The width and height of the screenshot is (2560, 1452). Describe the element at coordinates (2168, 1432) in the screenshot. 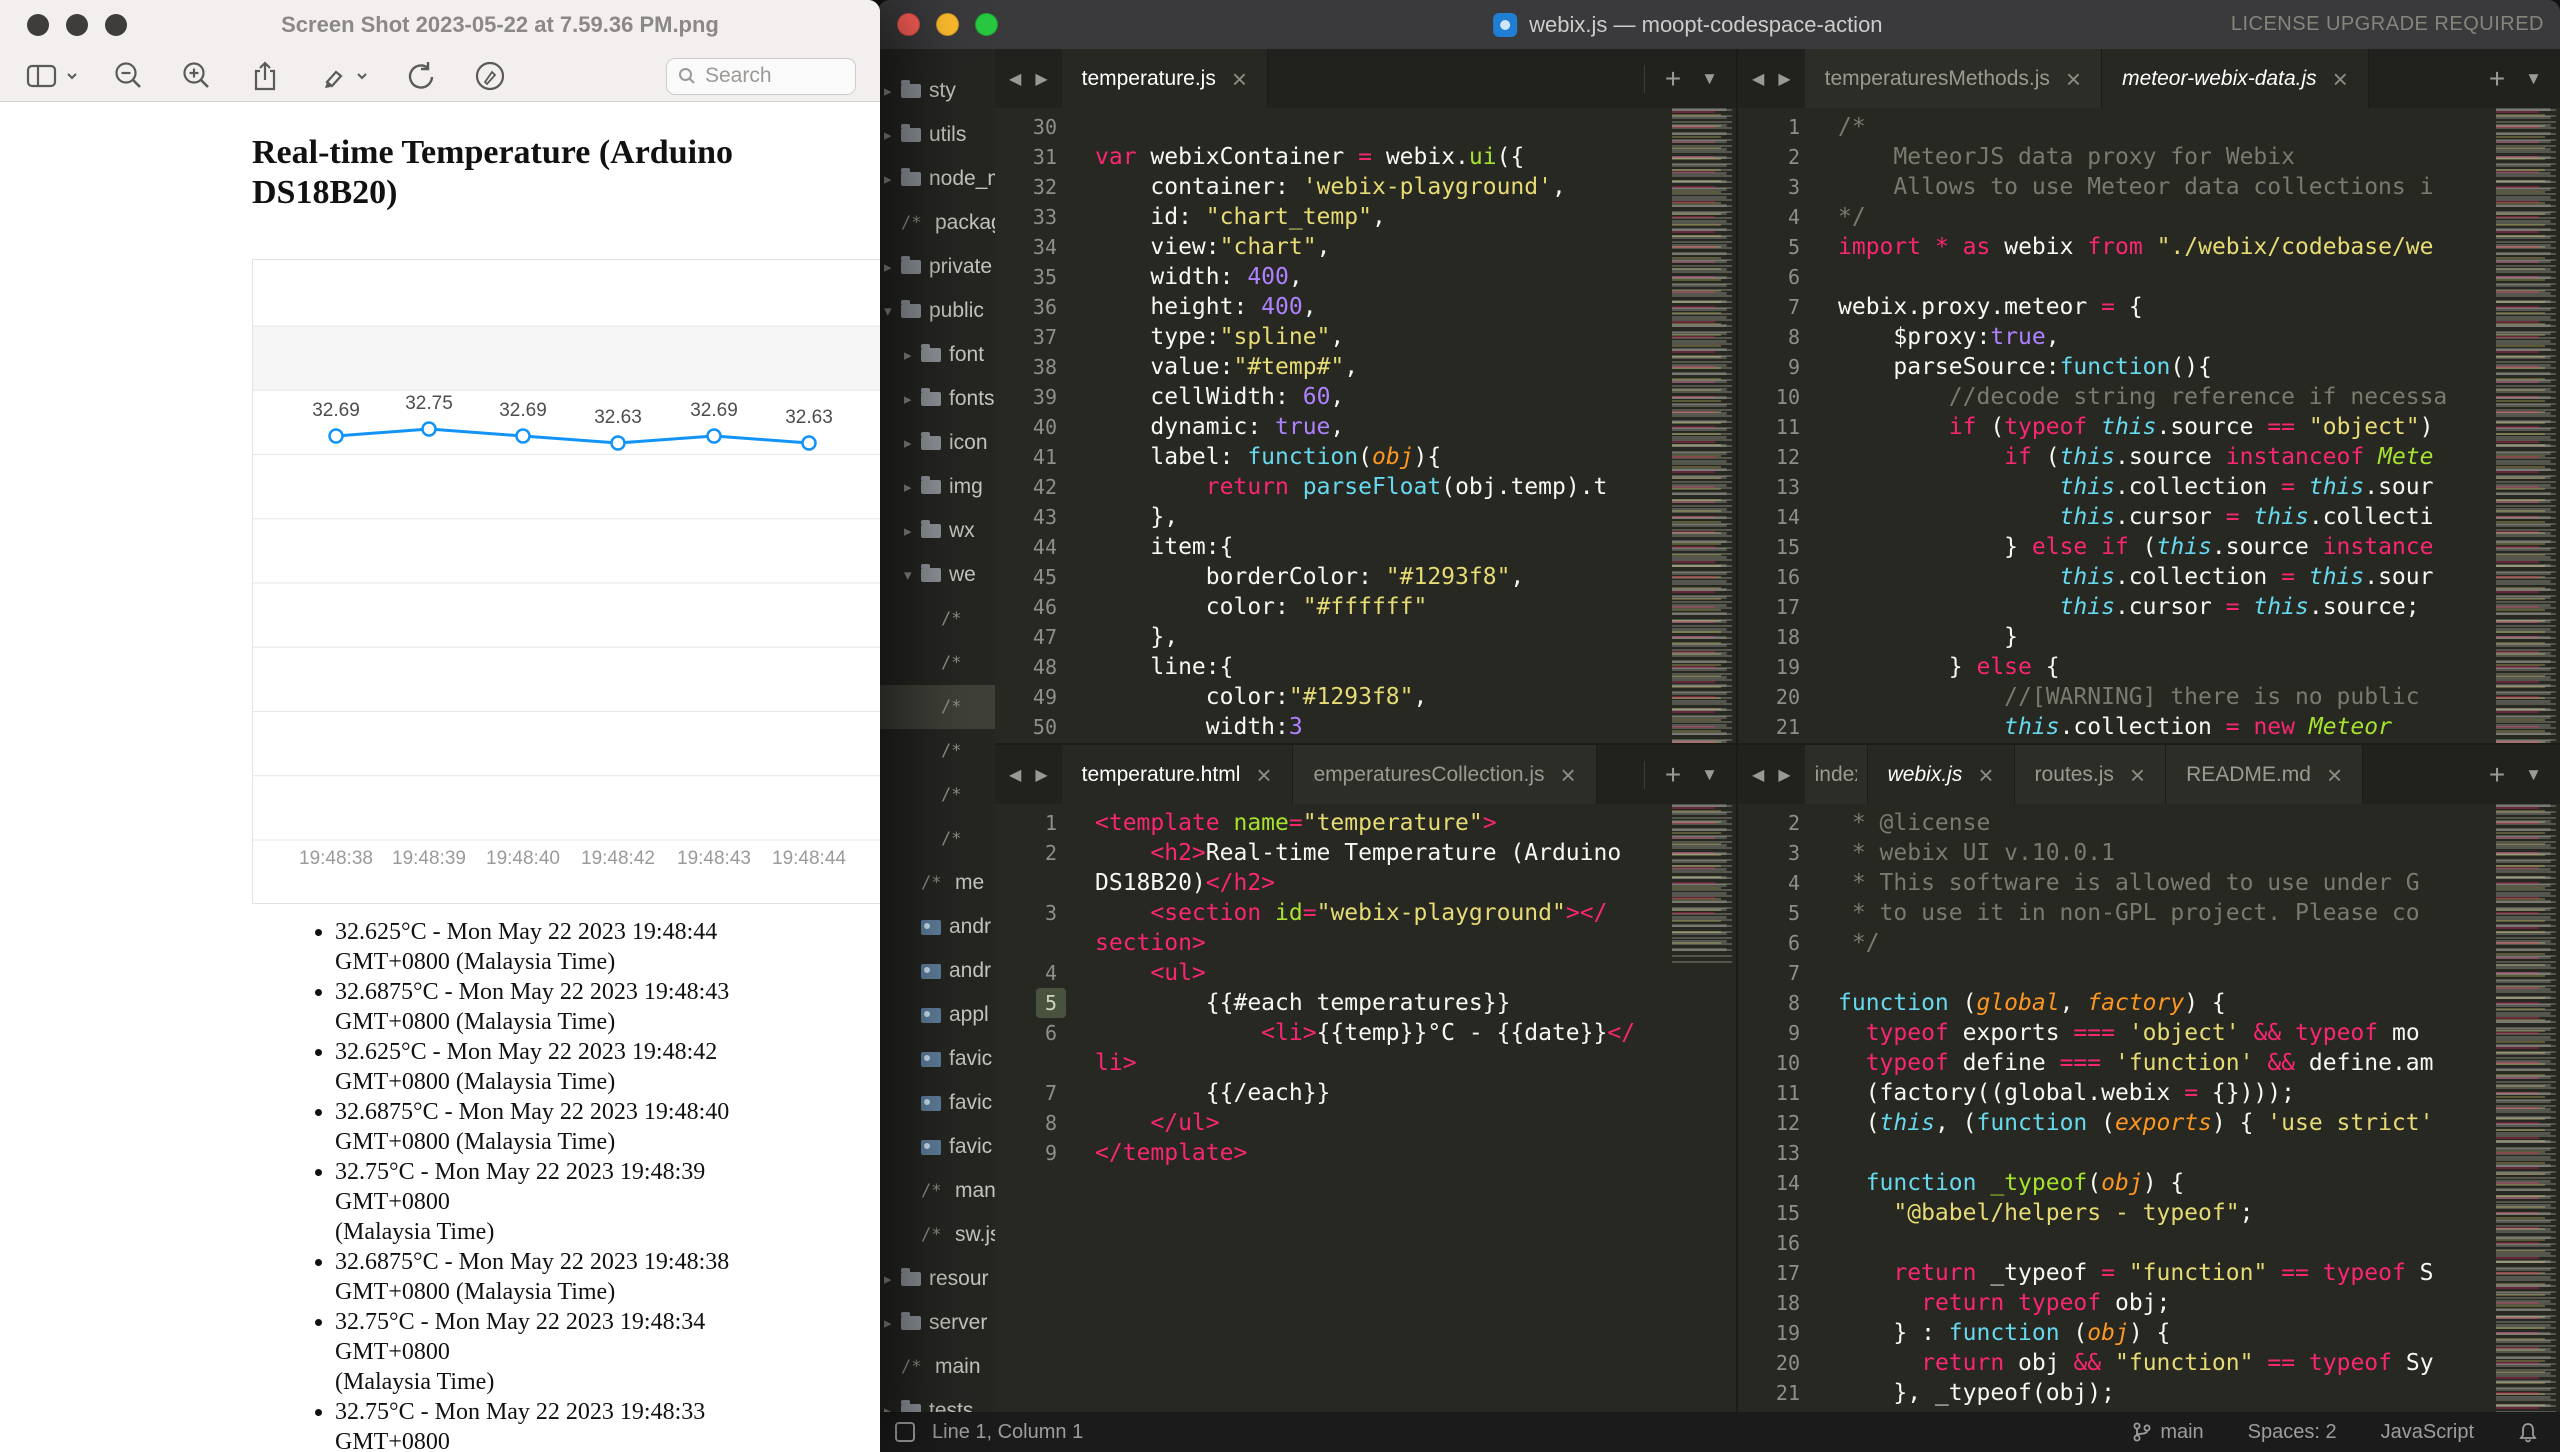

I see `git-branch: main` at that location.